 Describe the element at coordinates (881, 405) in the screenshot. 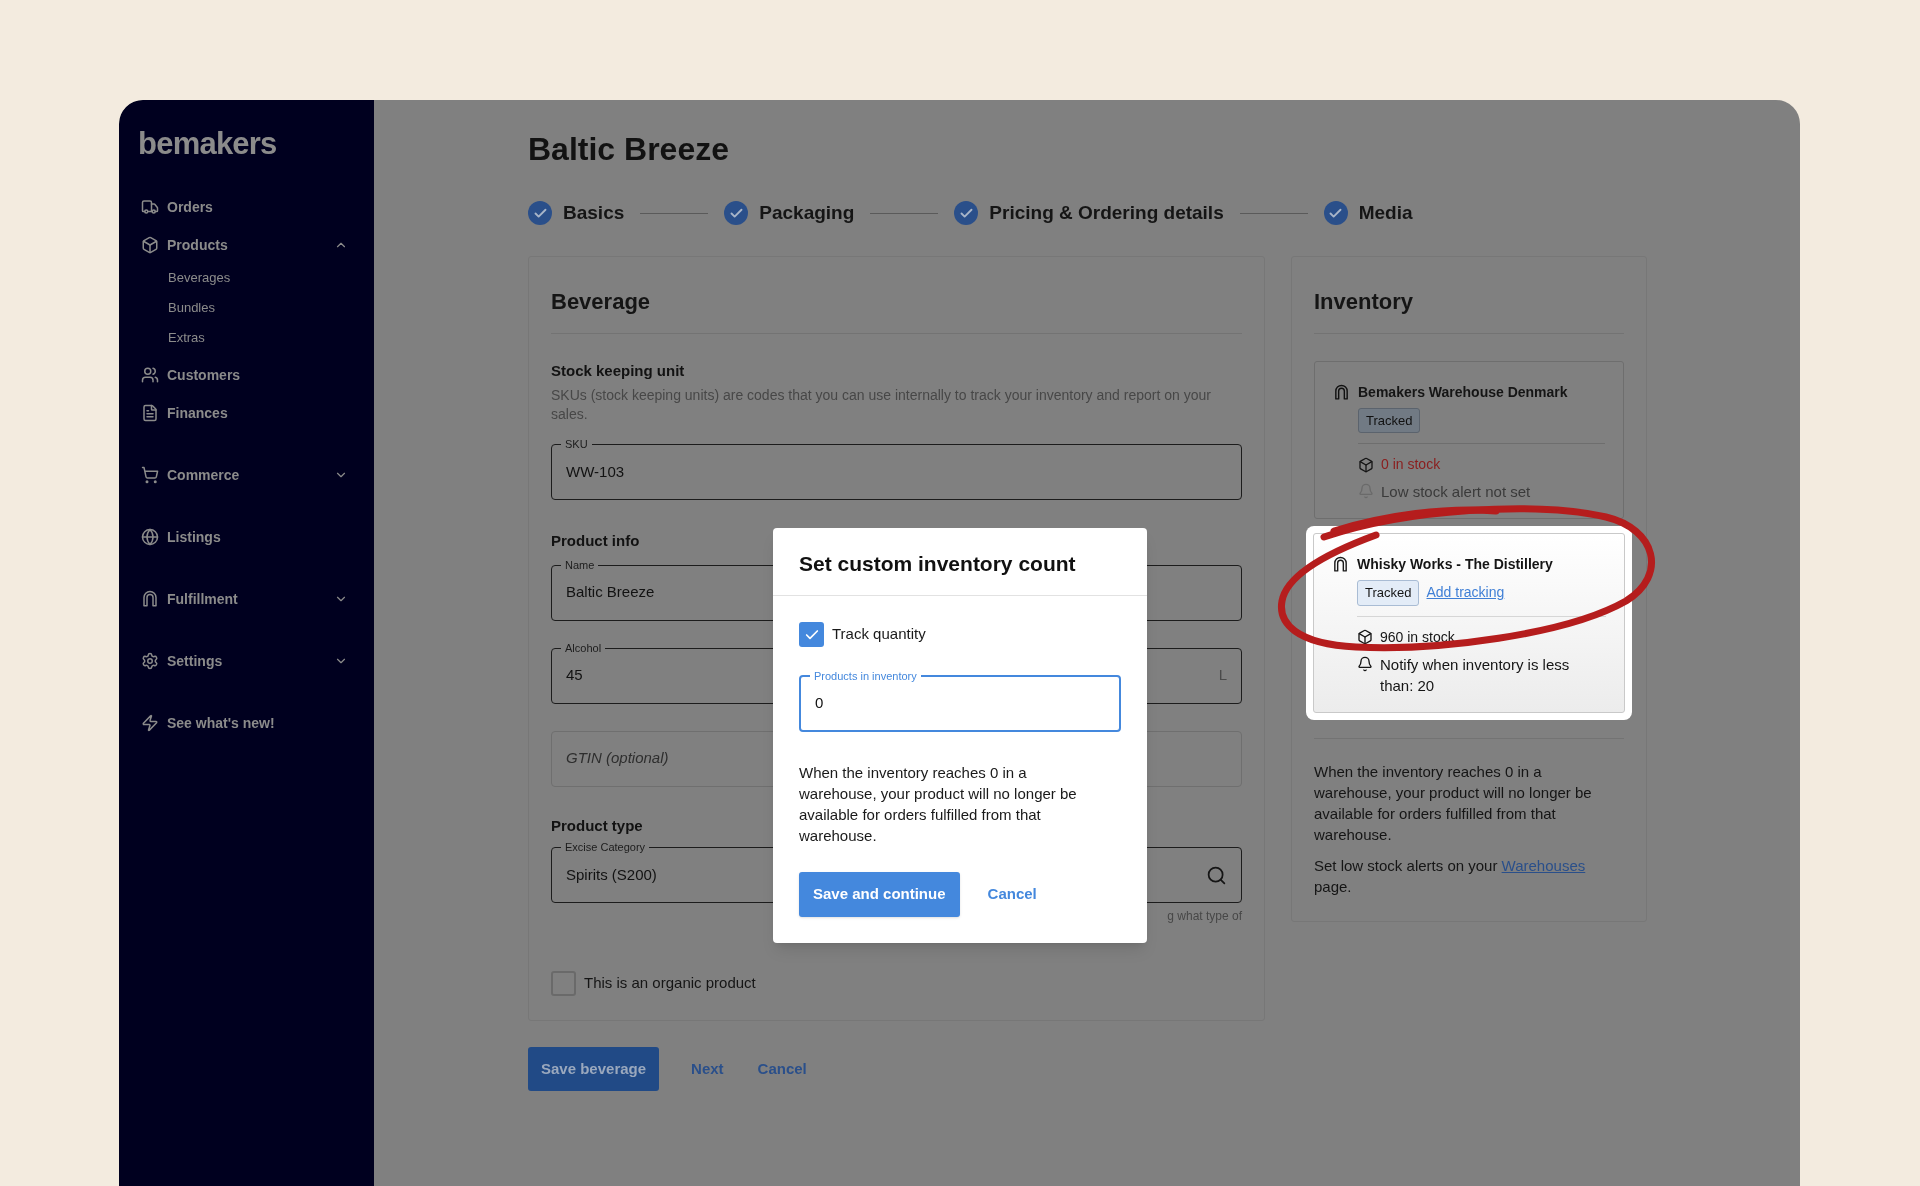

I see `section-description: SKUs (stock keeping units) are codes that you can use internally to track your inventory and report on your sales.` at that location.